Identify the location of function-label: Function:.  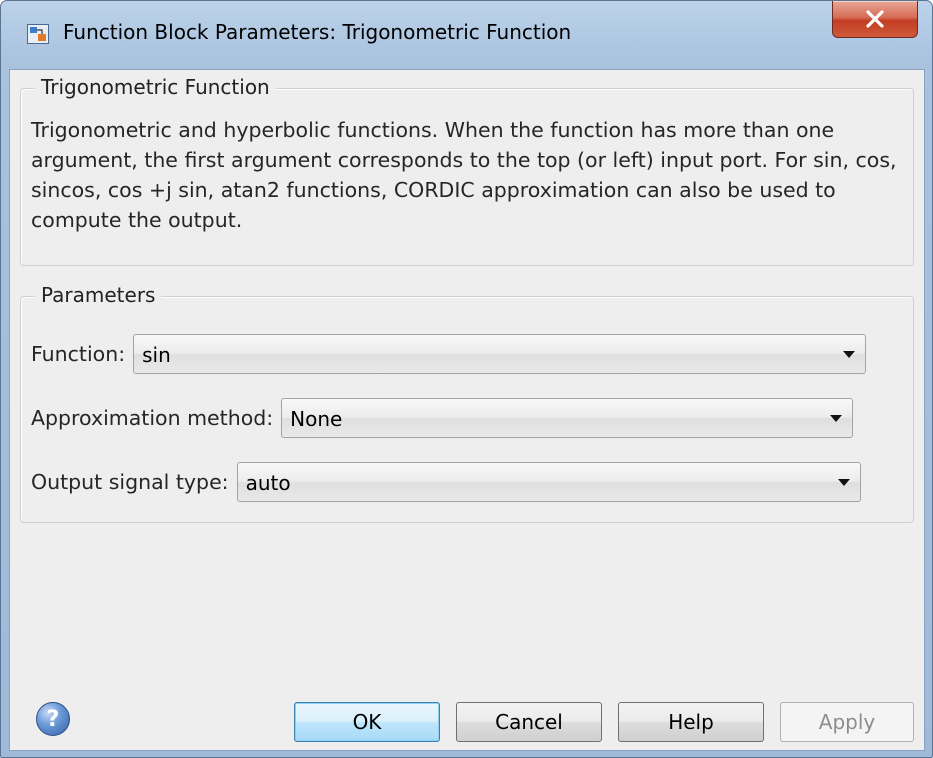
(78, 354).